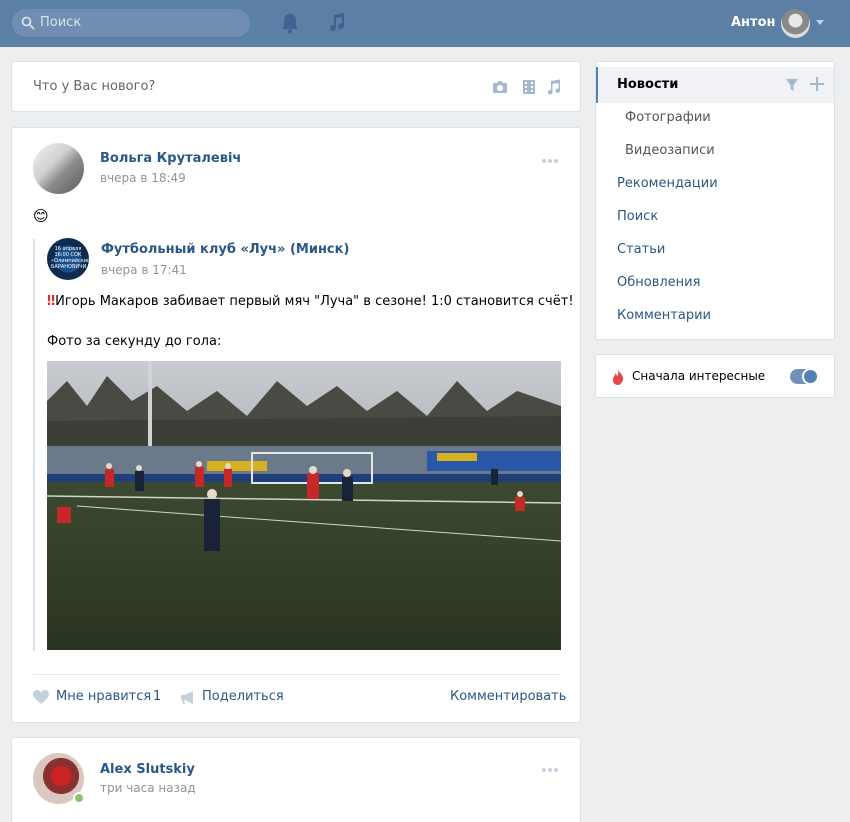 The image size is (850, 822). What do you see at coordinates (61, 22) in the screenshot?
I see `search-placeholder: Поиск` at bounding box center [61, 22].